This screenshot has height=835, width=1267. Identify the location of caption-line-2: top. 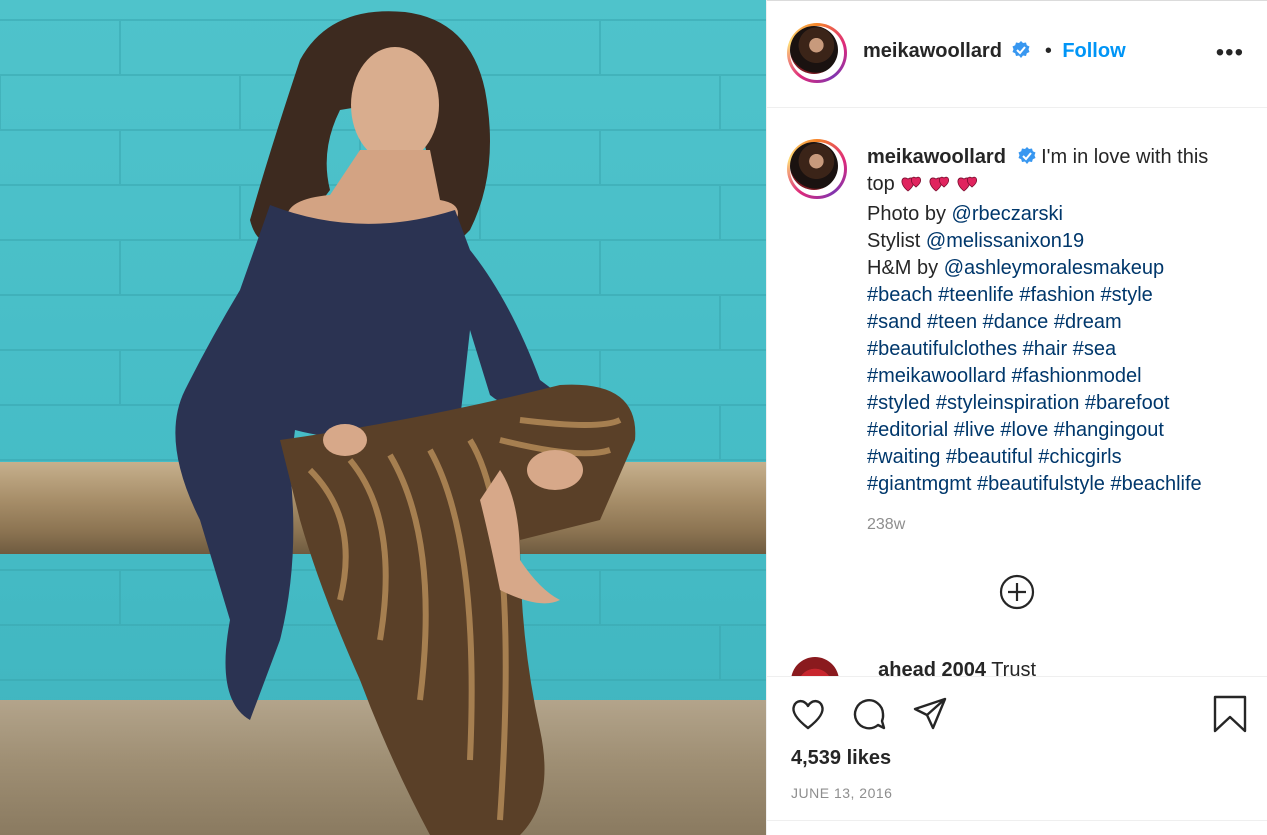
(1057, 186).